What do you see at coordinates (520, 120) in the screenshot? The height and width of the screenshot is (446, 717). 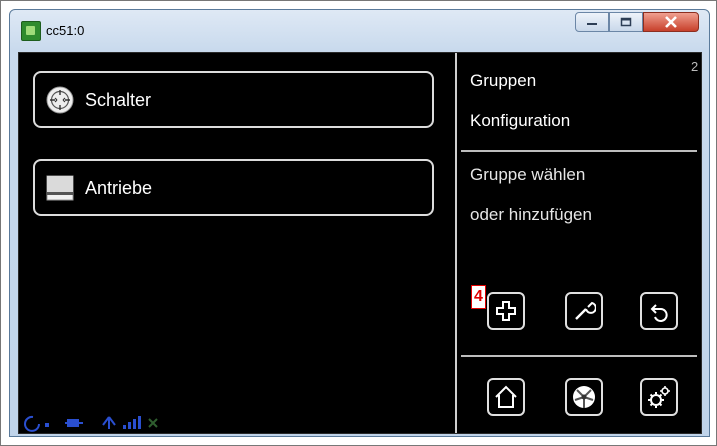 I see `panel-title-line2: Konfiguration` at bounding box center [520, 120].